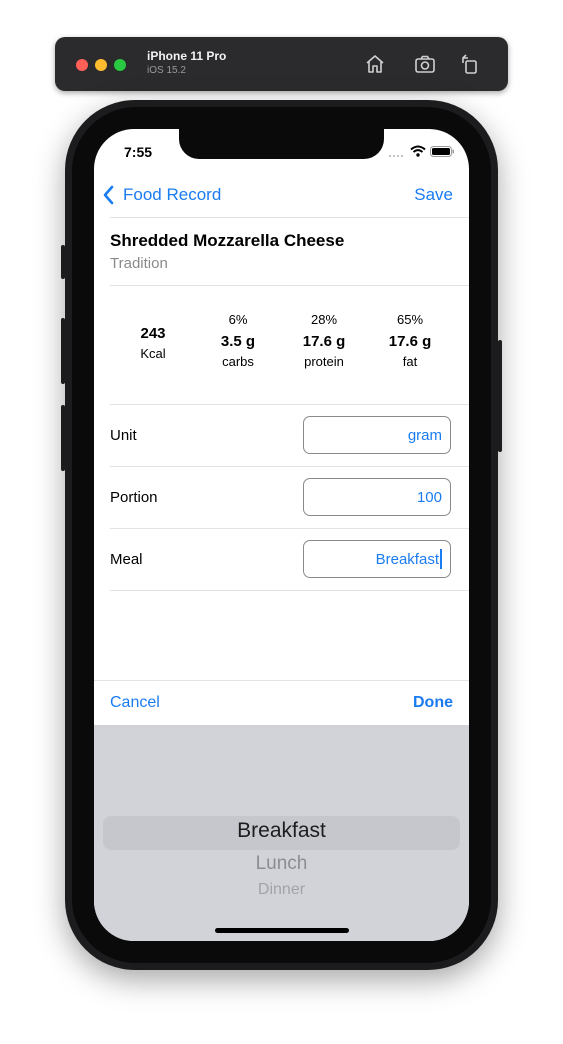  What do you see at coordinates (396, 156) in the screenshot?
I see `signal-icon` at bounding box center [396, 156].